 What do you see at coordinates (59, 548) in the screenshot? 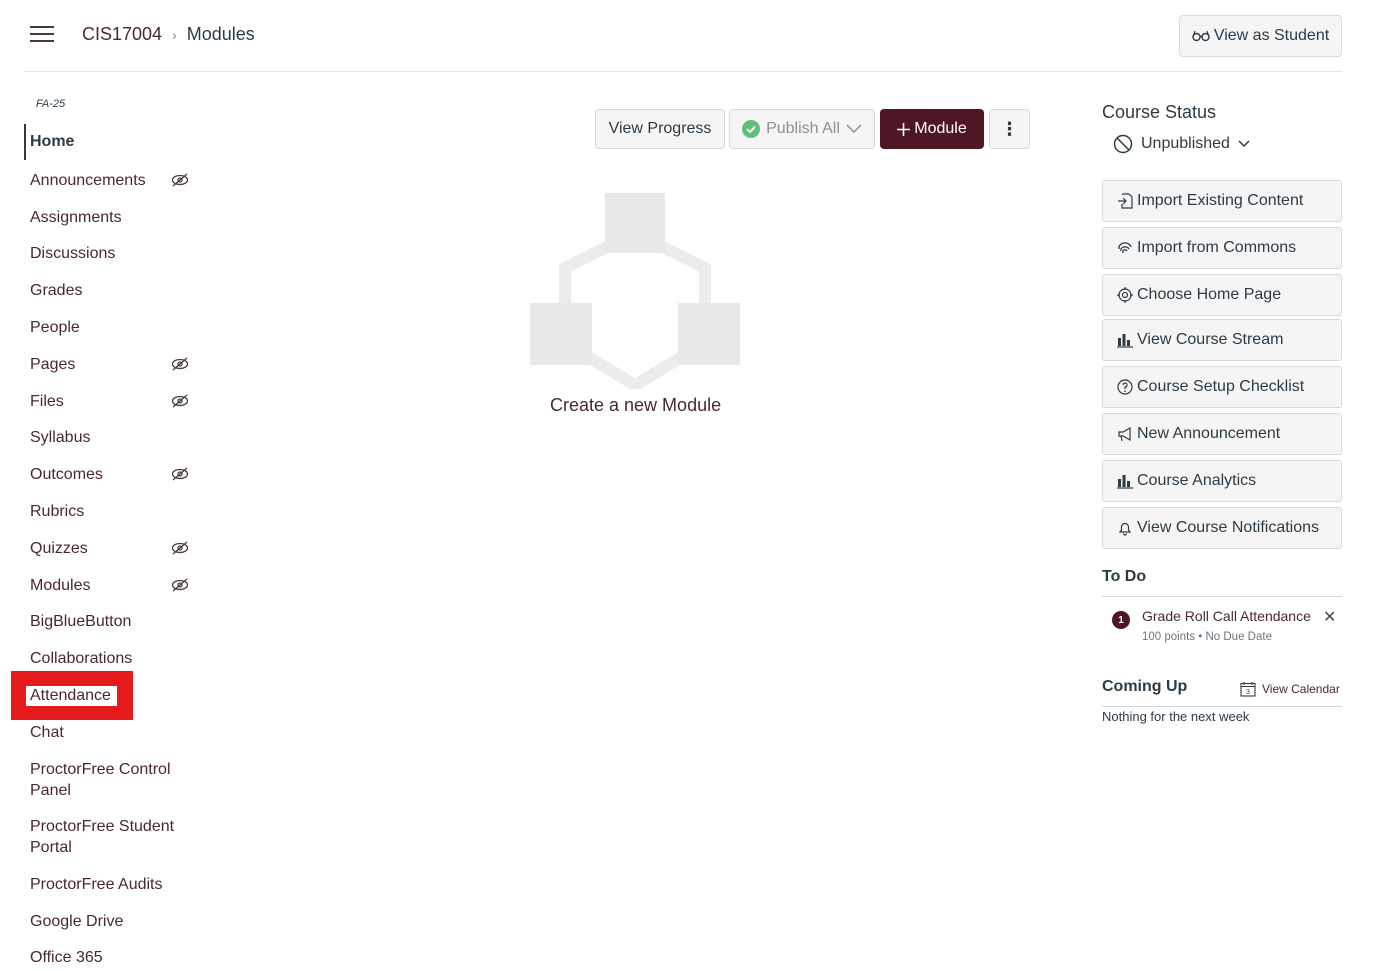
I see `sidebar-item-label: Quizzes` at bounding box center [59, 548].